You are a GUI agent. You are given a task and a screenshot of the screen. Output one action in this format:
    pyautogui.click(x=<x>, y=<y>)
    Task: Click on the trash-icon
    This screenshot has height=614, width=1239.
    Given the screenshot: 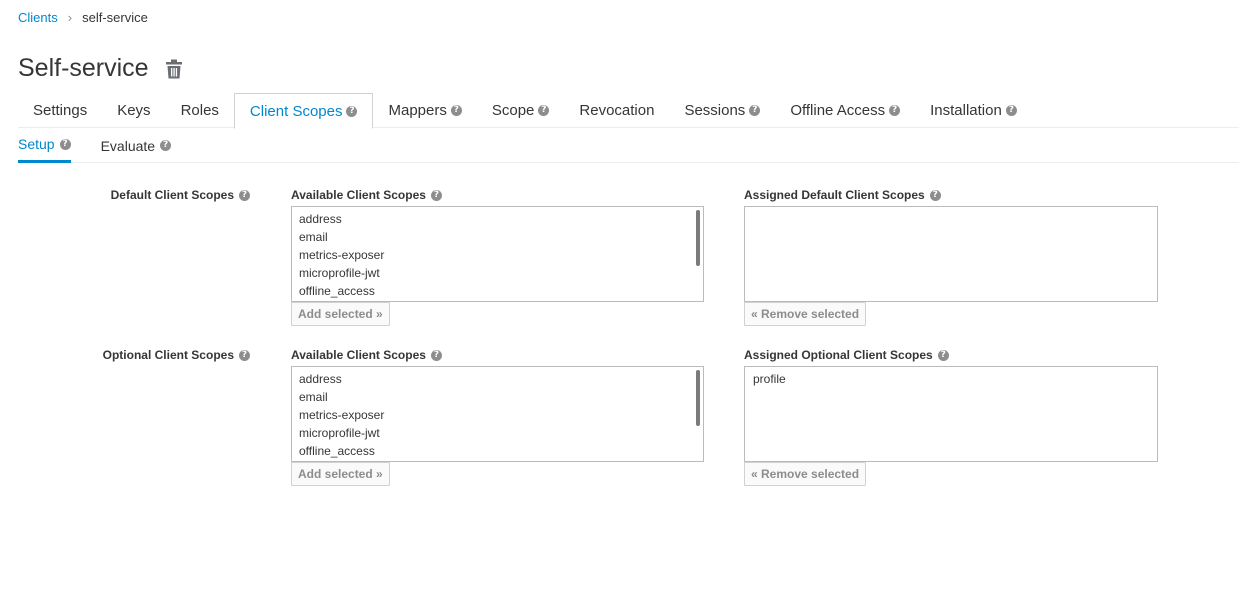 What is the action you would take?
    pyautogui.click(x=174, y=69)
    